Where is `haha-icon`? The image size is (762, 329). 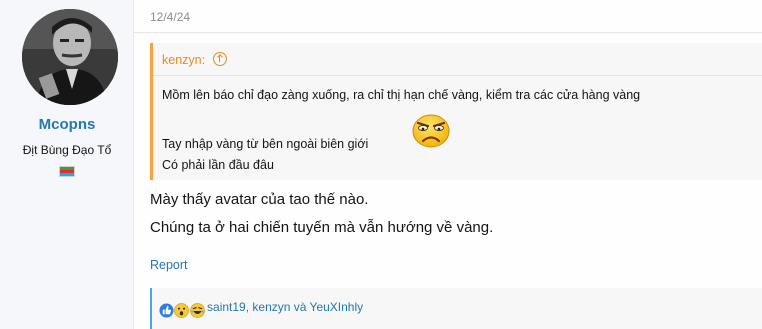
haha-icon is located at coordinates (197, 310).